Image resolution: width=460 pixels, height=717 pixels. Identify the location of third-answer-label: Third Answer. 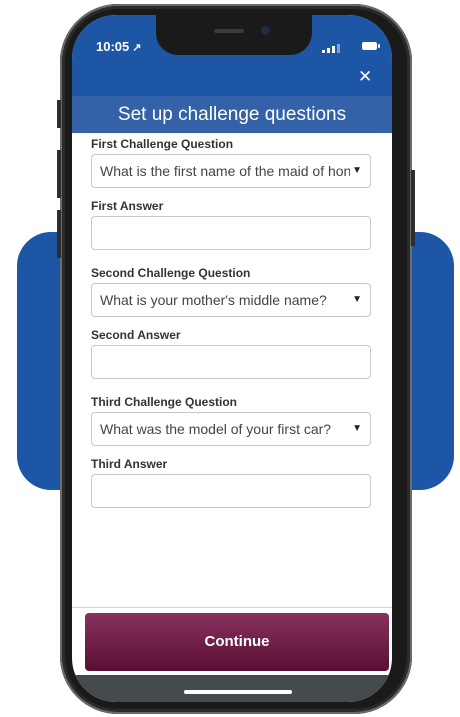
(129, 464).